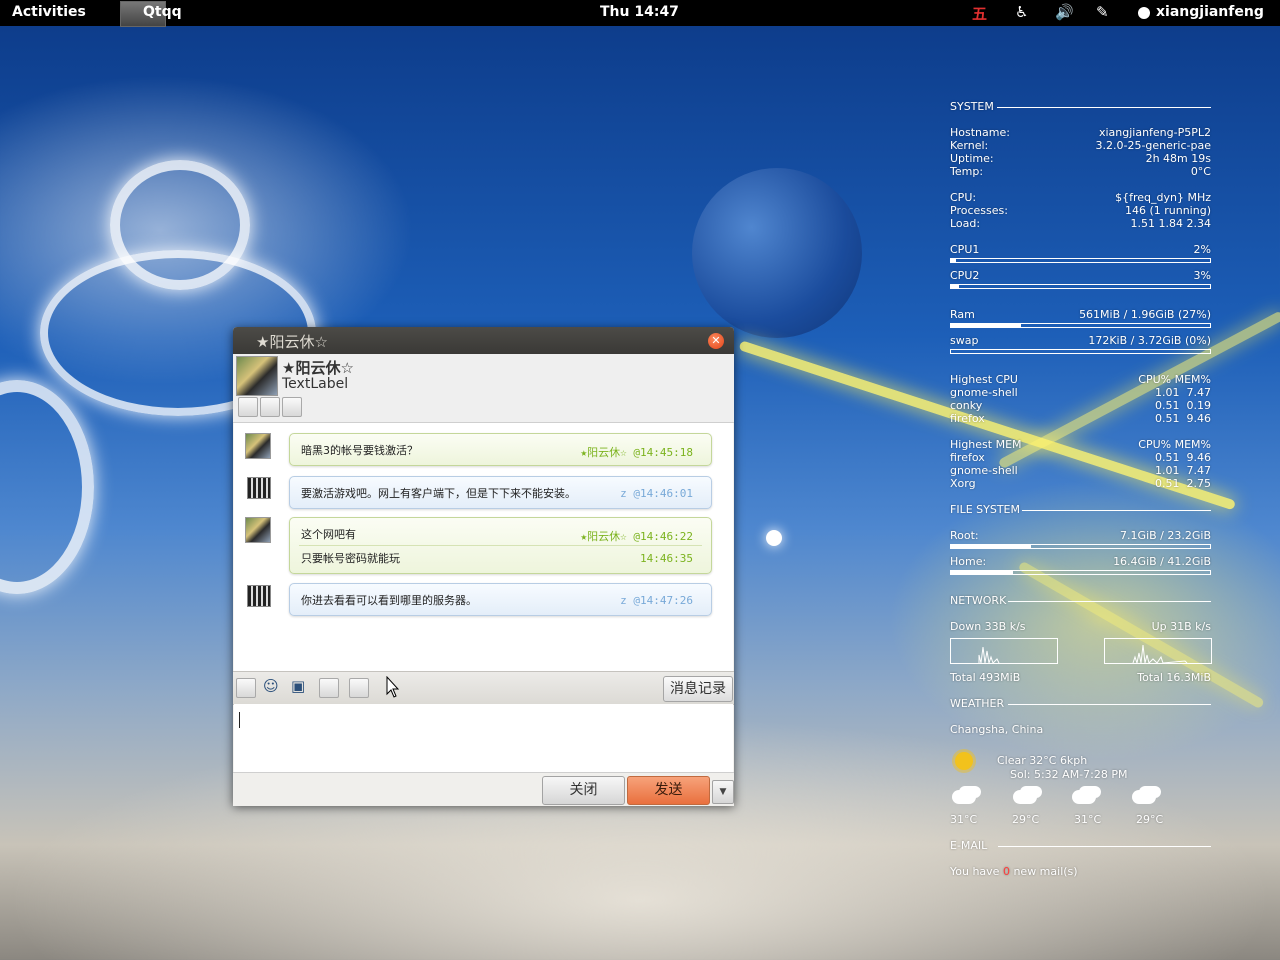 This screenshot has width=1280, height=960. What do you see at coordinates (774, 538) in the screenshot?
I see `wallpaper-glow` at bounding box center [774, 538].